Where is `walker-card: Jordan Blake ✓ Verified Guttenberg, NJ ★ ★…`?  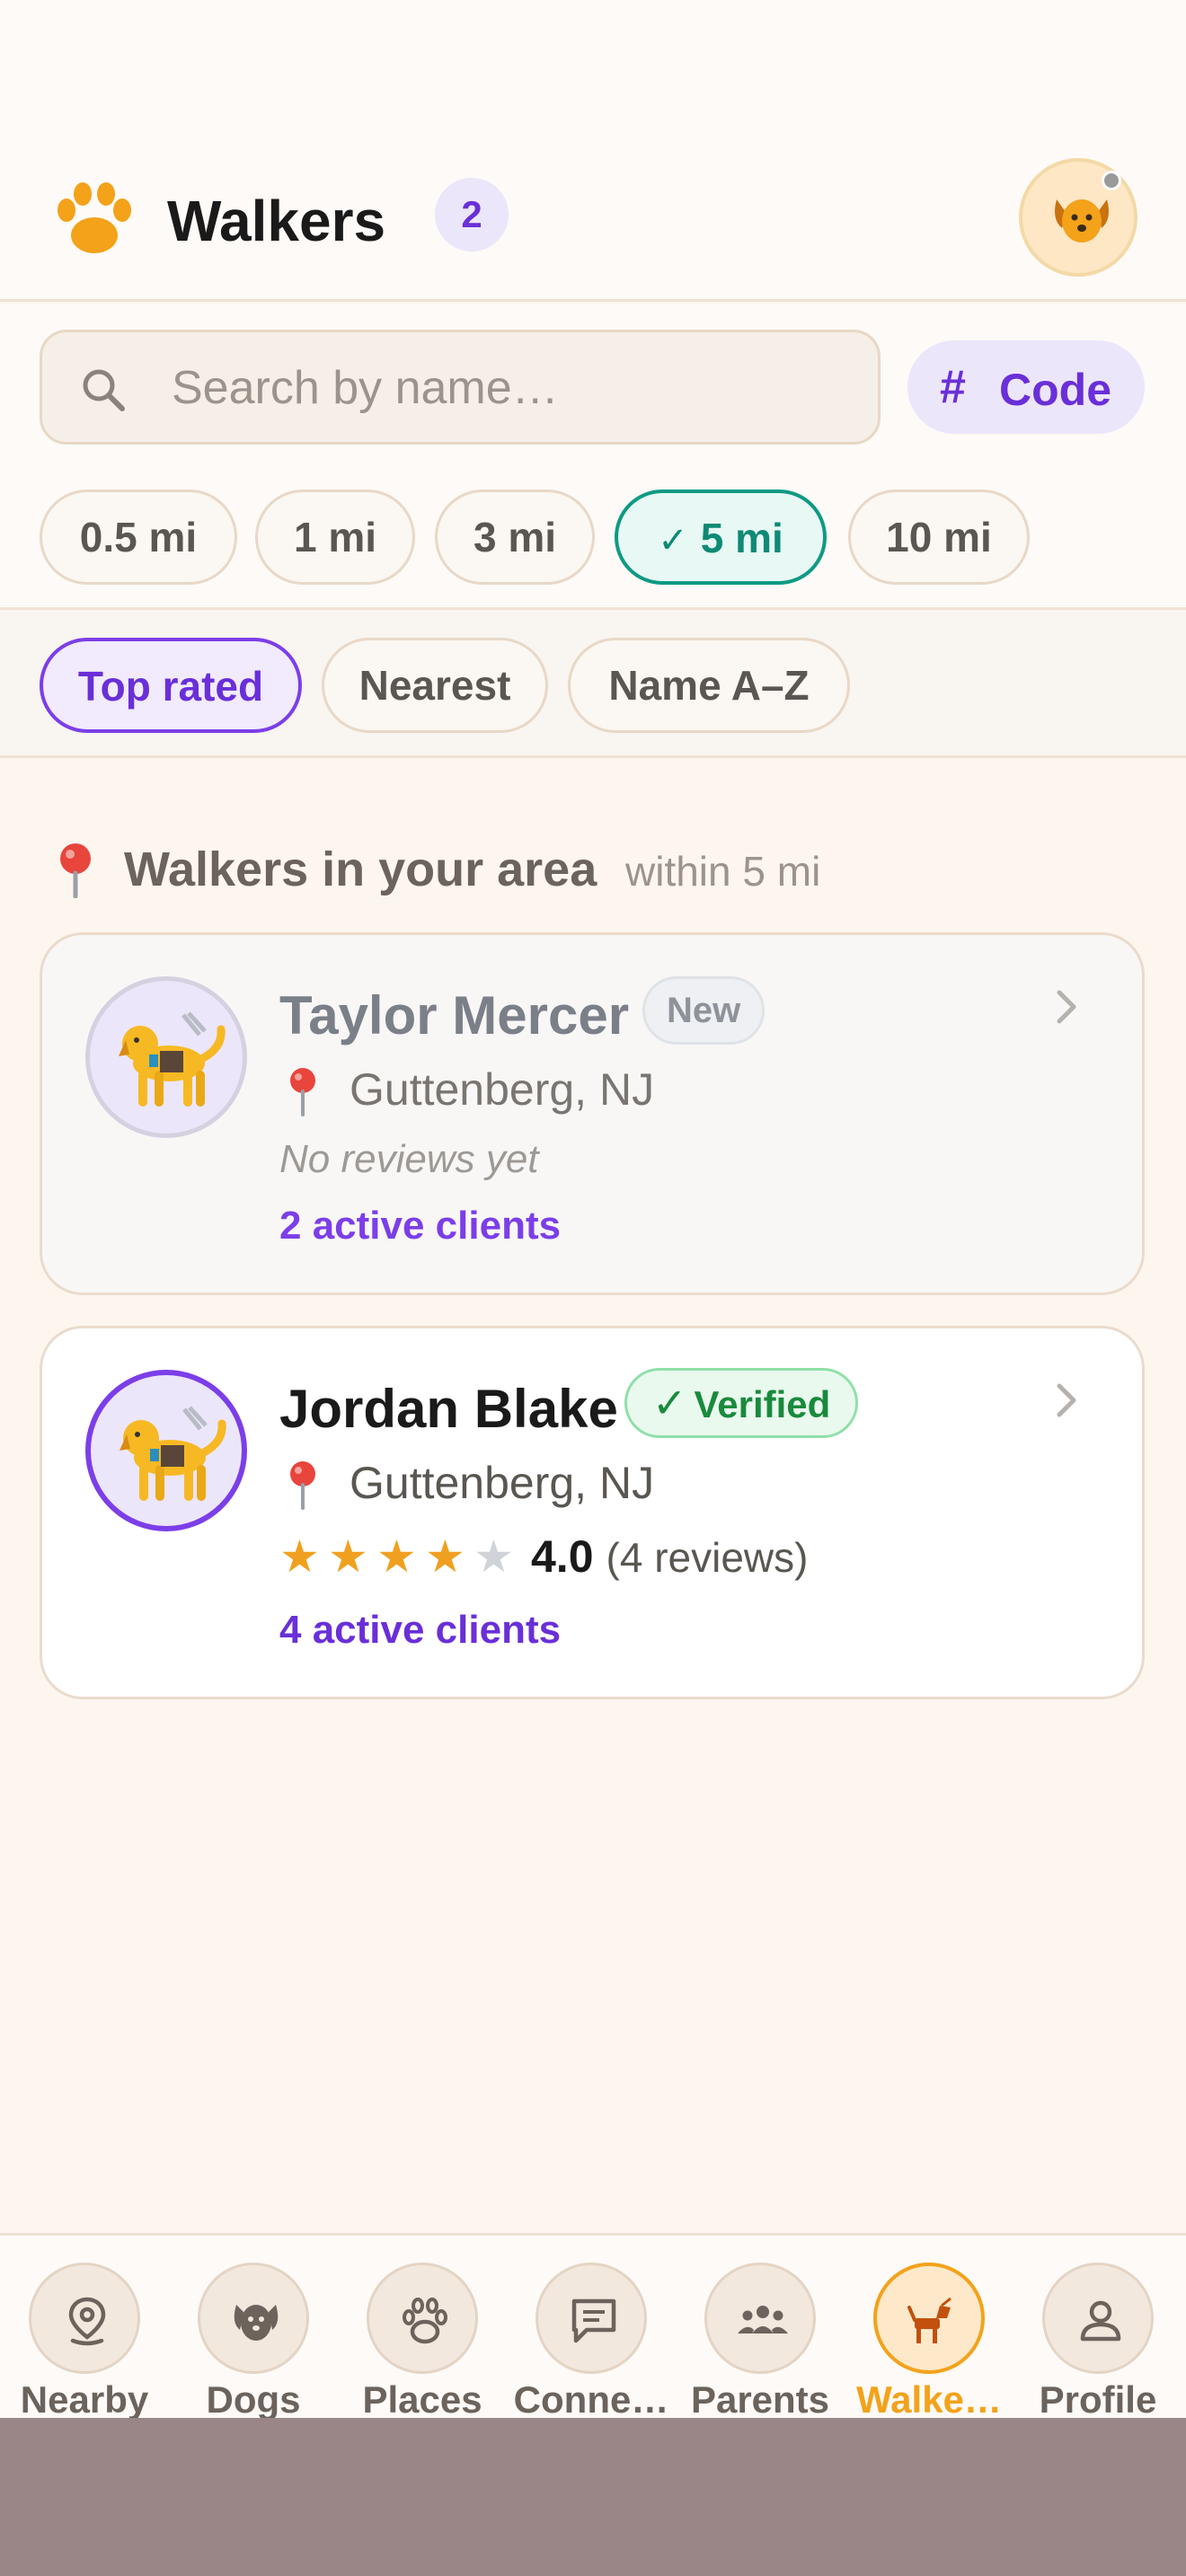 walker-card: Jordan Blake ✓ Verified Guttenberg, NJ ★ ★… is located at coordinates (592, 1512).